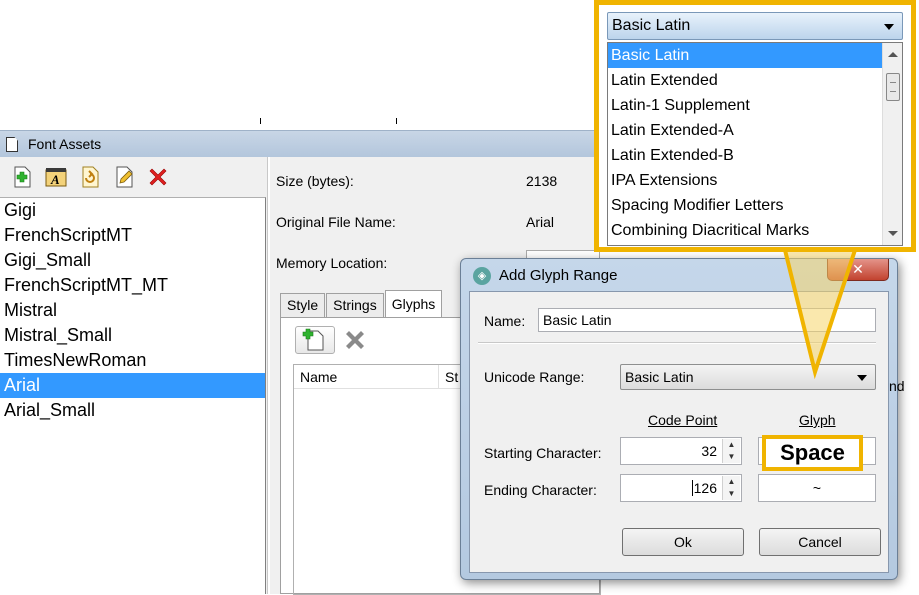 This screenshot has width=919, height=595. Describe the element at coordinates (132, 210) in the screenshot. I see `list-item: Gigi` at that location.